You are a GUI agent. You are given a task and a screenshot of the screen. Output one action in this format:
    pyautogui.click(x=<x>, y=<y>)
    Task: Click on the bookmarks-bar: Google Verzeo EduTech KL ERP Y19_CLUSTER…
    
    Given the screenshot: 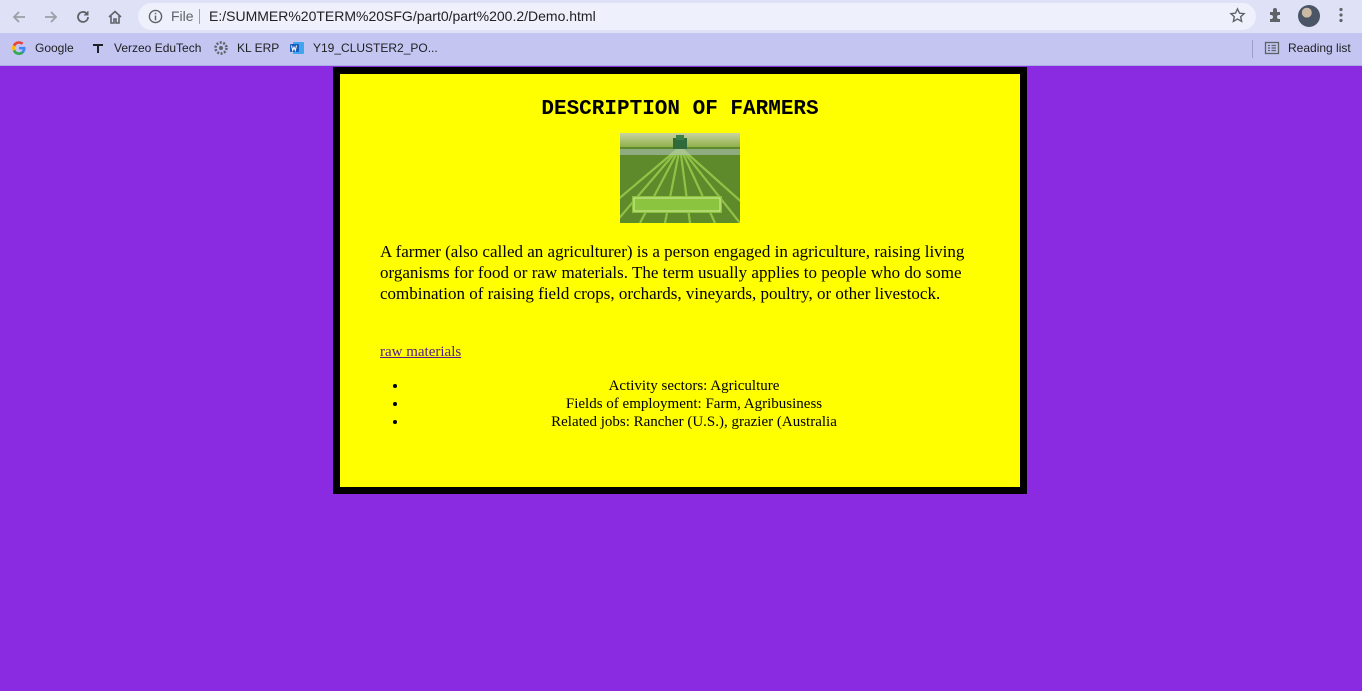 What is the action you would take?
    pyautogui.click(x=681, y=49)
    